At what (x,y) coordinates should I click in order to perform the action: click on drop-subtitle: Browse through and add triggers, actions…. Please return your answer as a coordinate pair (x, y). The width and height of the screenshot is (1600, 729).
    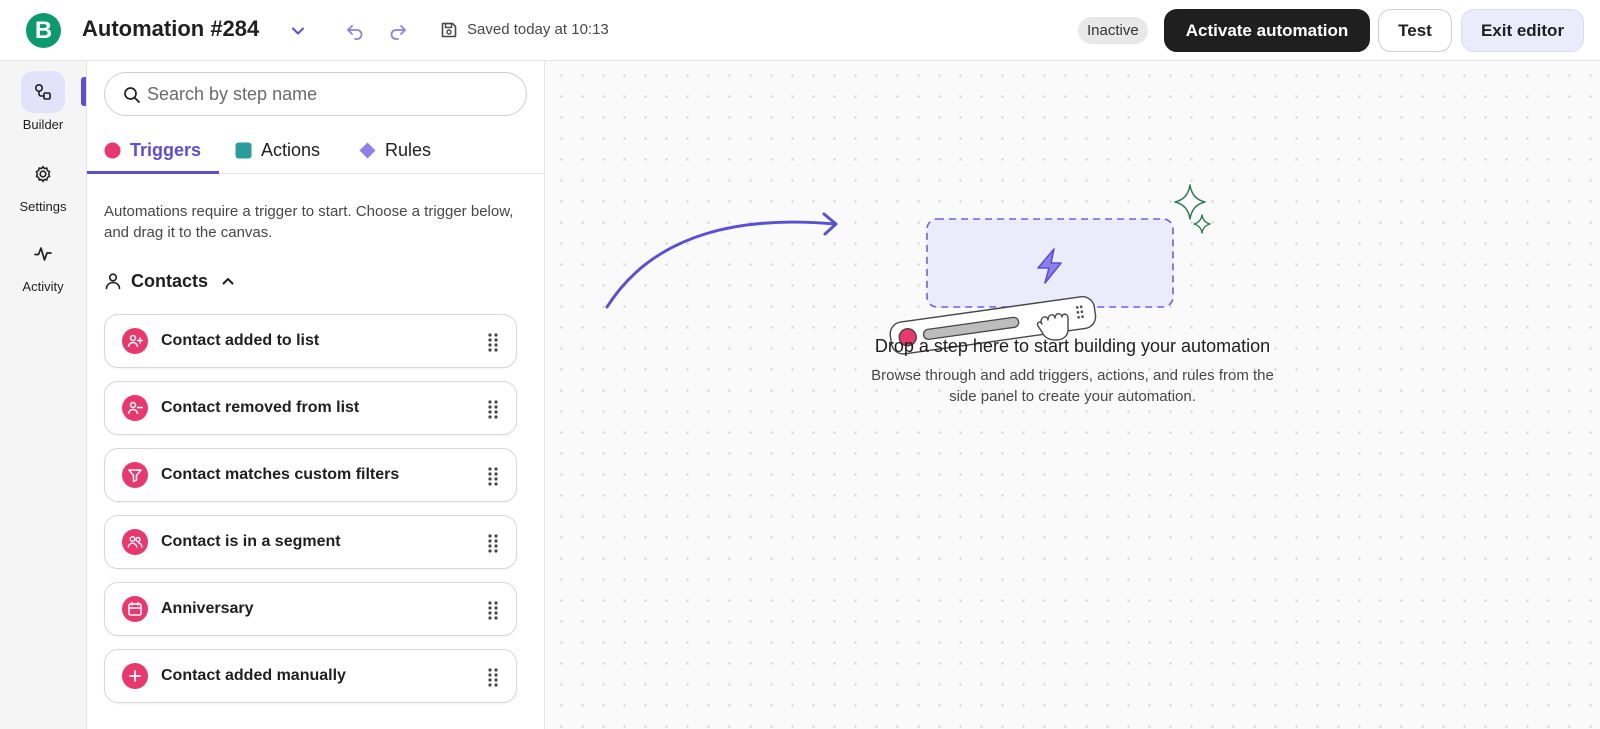
    Looking at the image, I should click on (1072, 386).